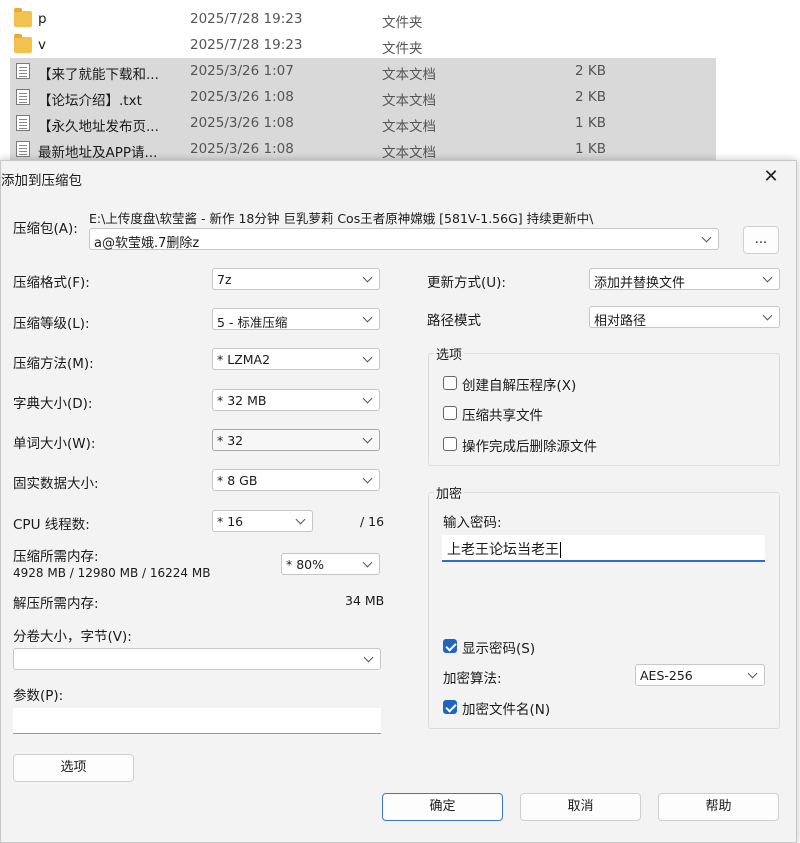  Describe the element at coordinates (372, 521) in the screenshot. I see `cpu-total: / 16` at that location.